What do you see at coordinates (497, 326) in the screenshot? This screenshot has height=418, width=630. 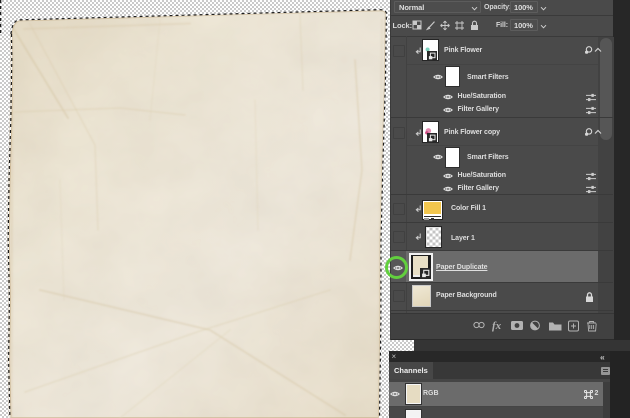 I see `svg-text: fx` at bounding box center [497, 326].